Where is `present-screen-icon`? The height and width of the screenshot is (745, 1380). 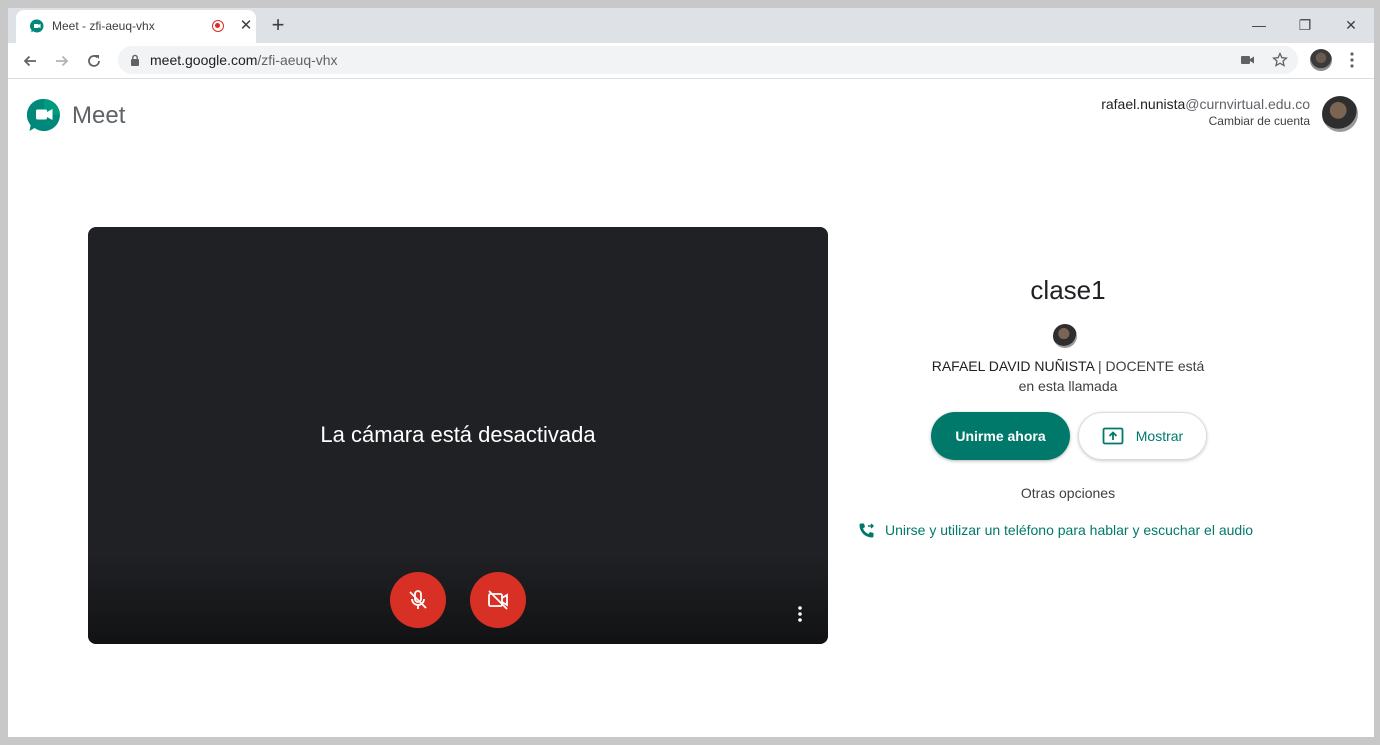
present-screen-icon is located at coordinates (1113, 436).